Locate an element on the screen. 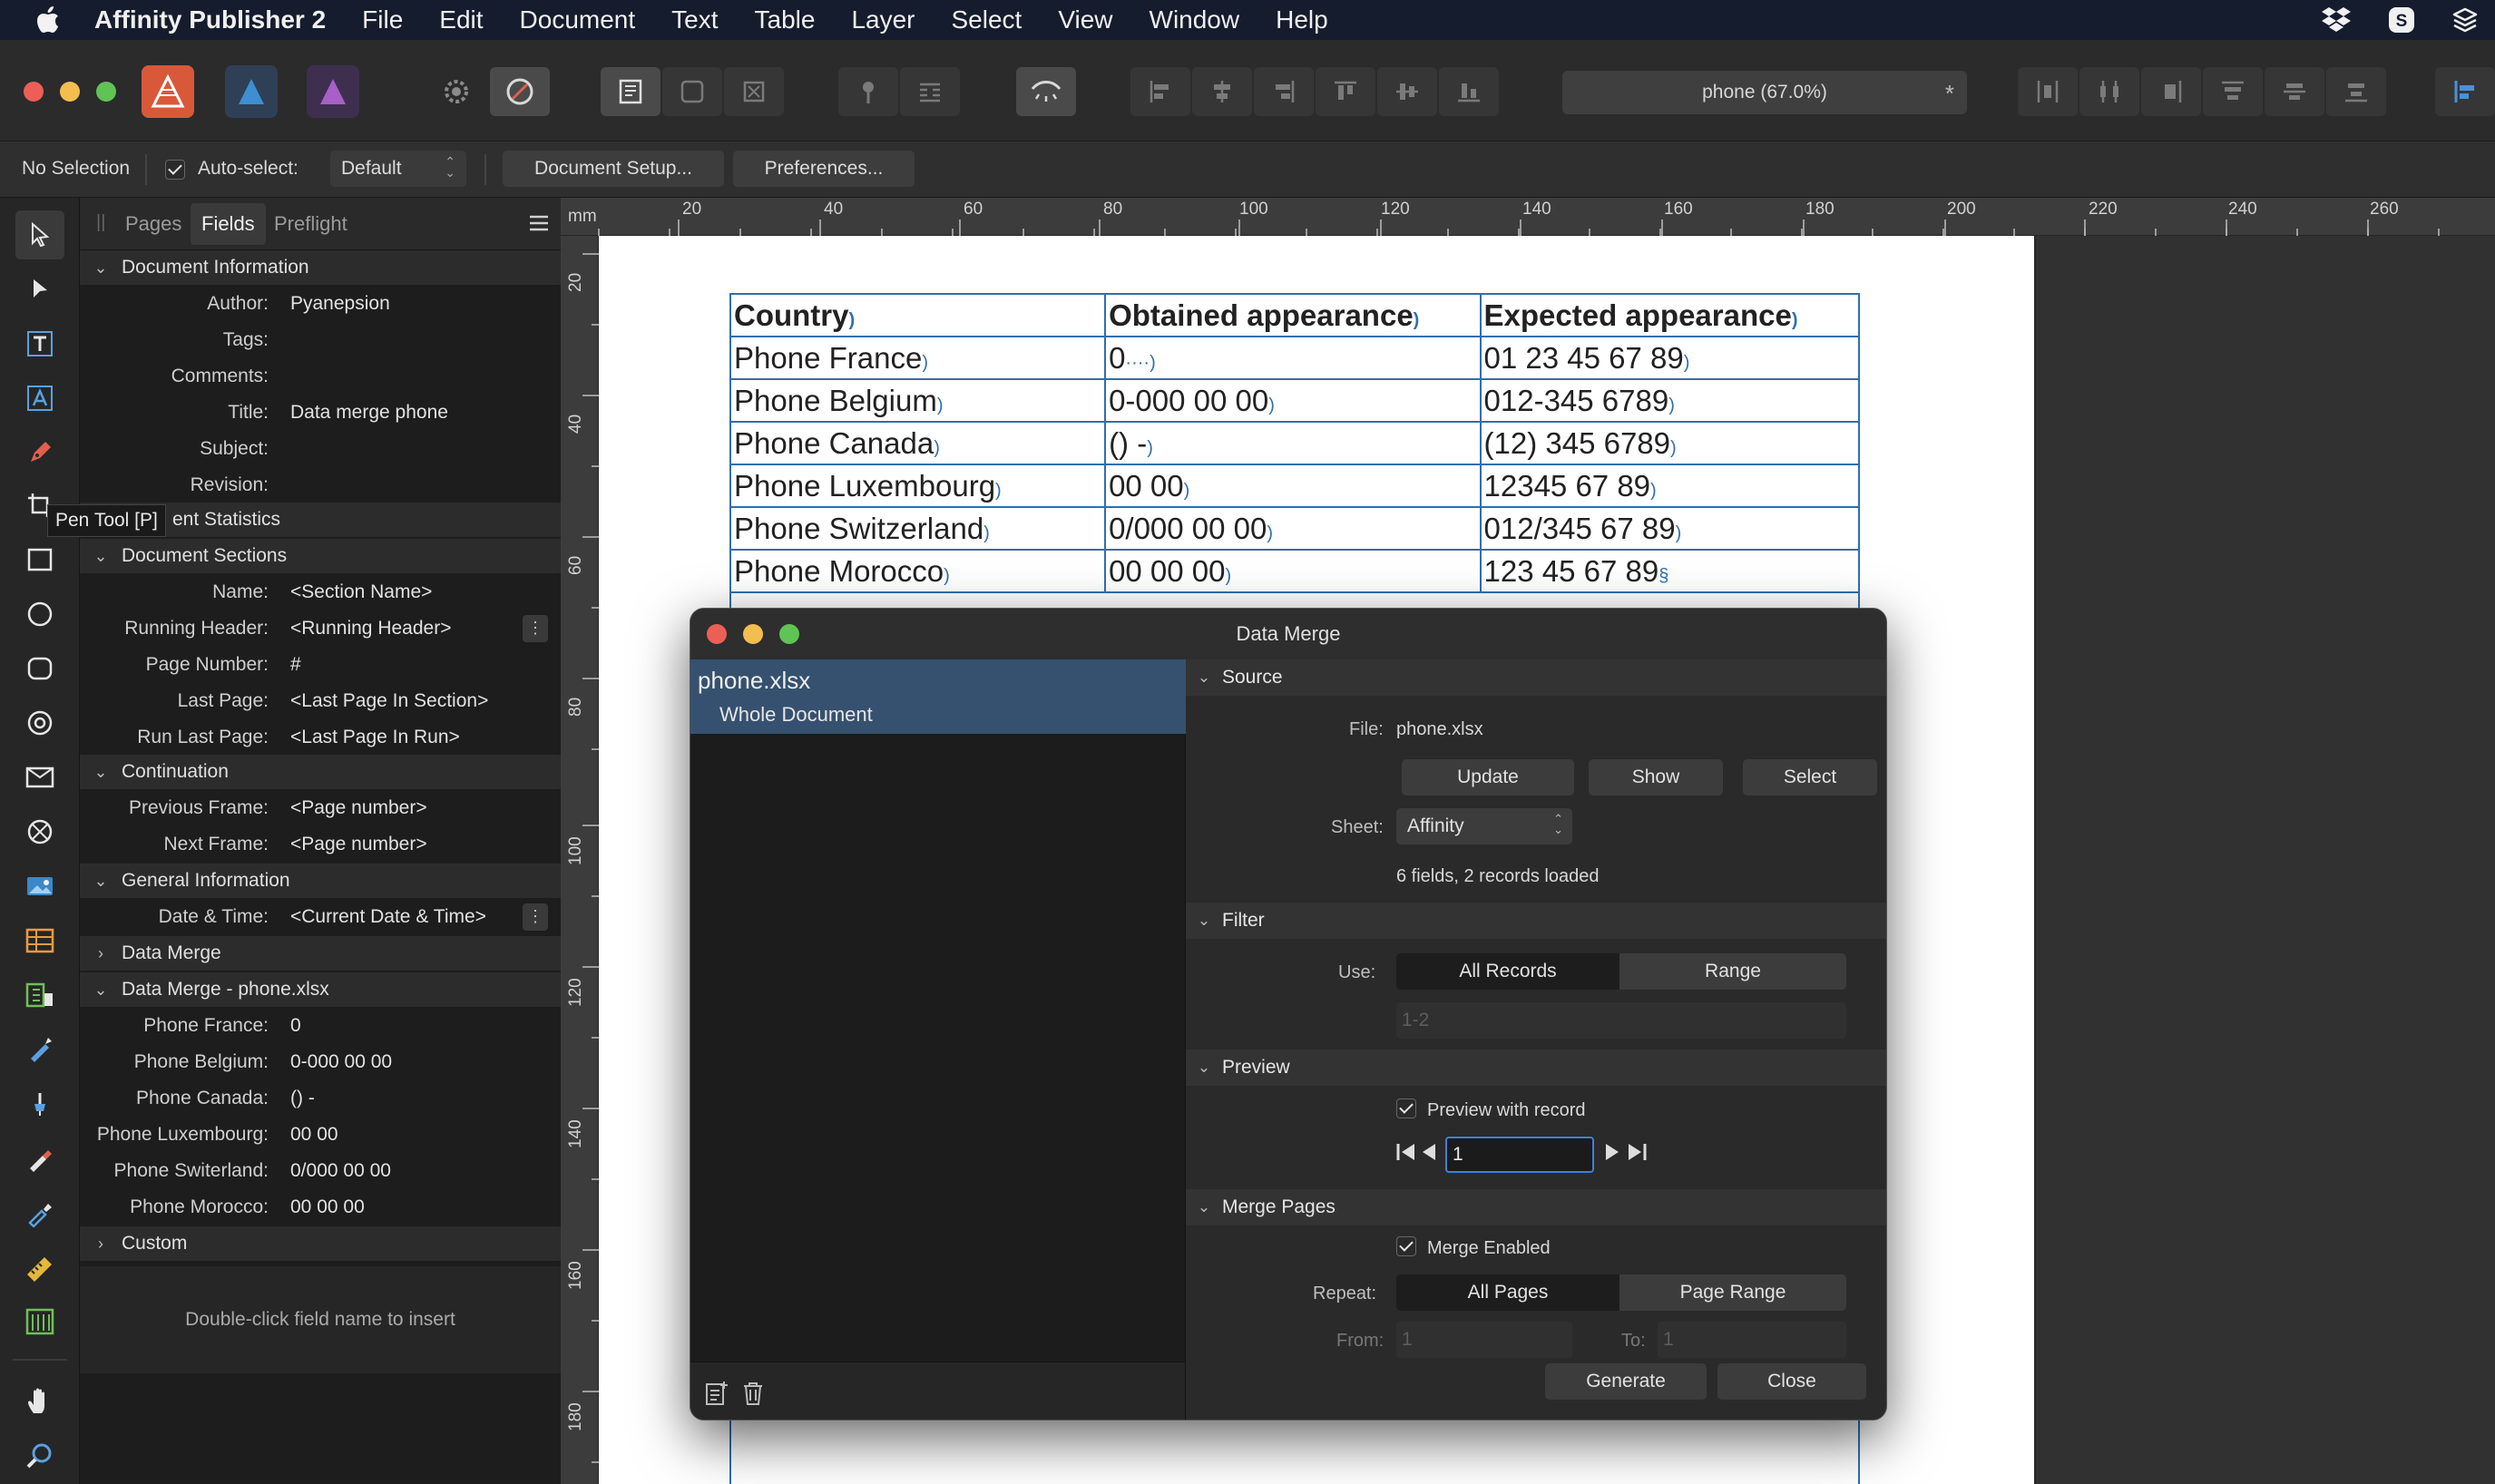 The width and height of the screenshot is (2495, 1484). artistic-text-tool-icon is located at coordinates (39, 398).